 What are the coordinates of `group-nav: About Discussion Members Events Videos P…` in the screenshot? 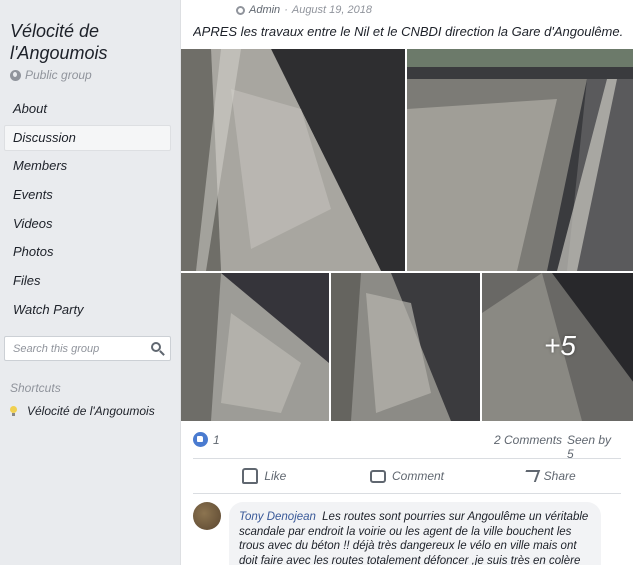 It's located at (87, 211).